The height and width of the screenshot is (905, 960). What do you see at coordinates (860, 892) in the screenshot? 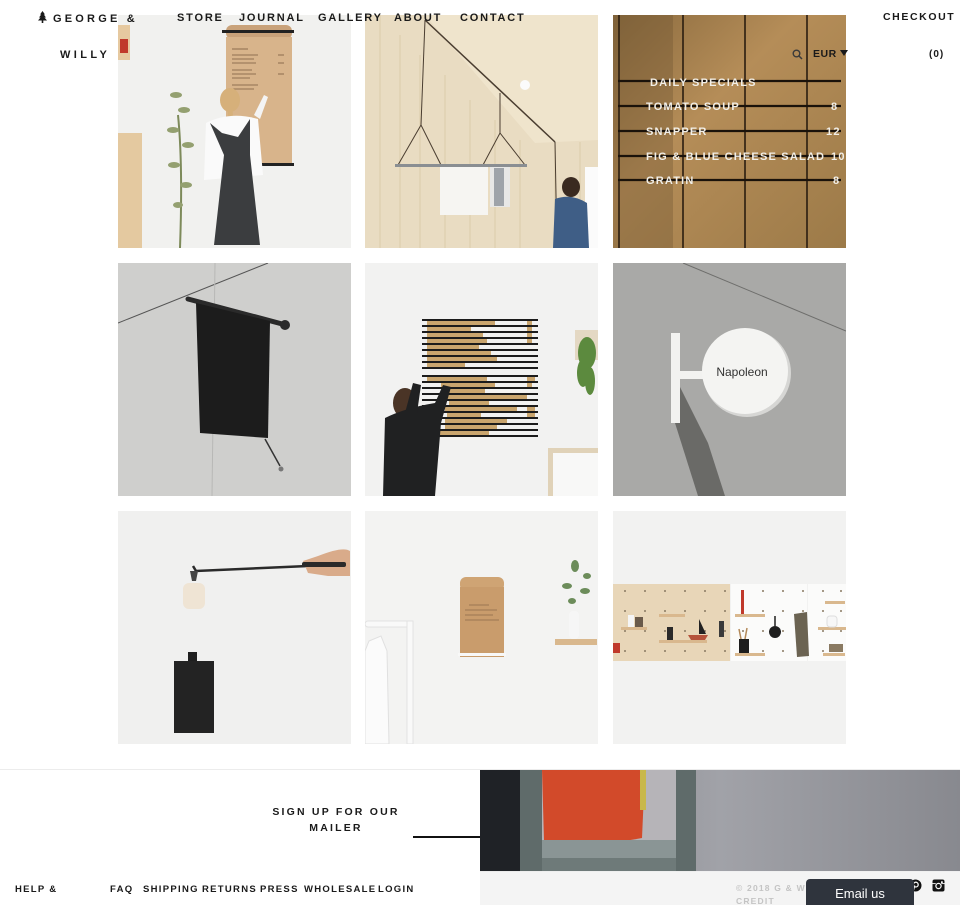
I see `email-us-button: Email us` at bounding box center [860, 892].